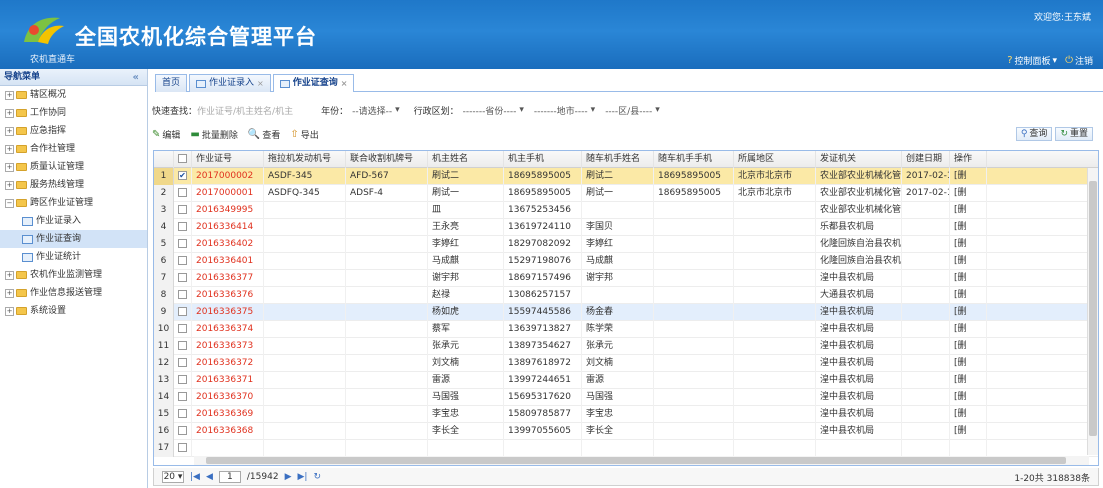 The height and width of the screenshot is (488, 1103). What do you see at coordinates (313, 83) in the screenshot?
I see `tab: 作业证查询 ×` at bounding box center [313, 83].